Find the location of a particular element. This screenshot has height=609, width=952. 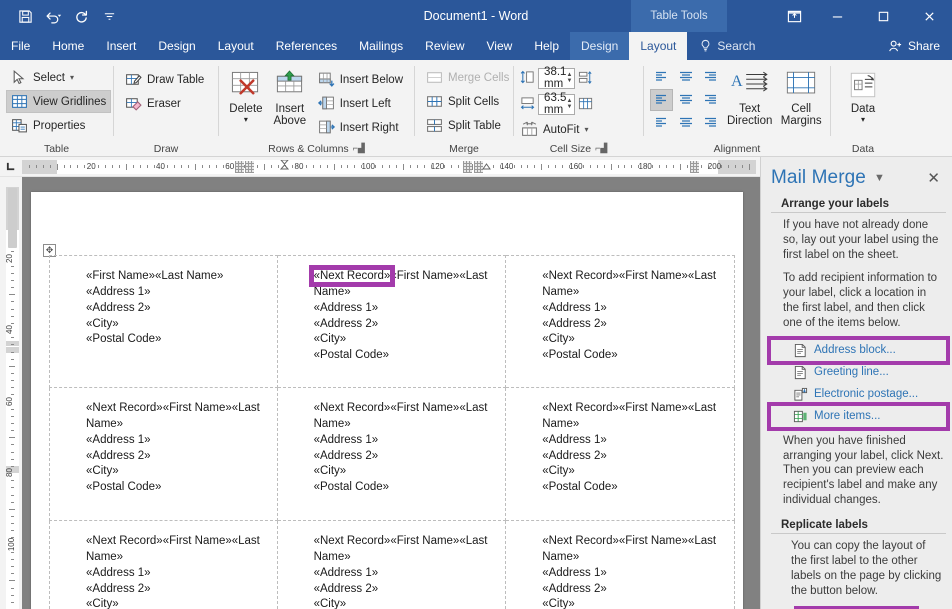

minimize-icon is located at coordinates (837, 16).